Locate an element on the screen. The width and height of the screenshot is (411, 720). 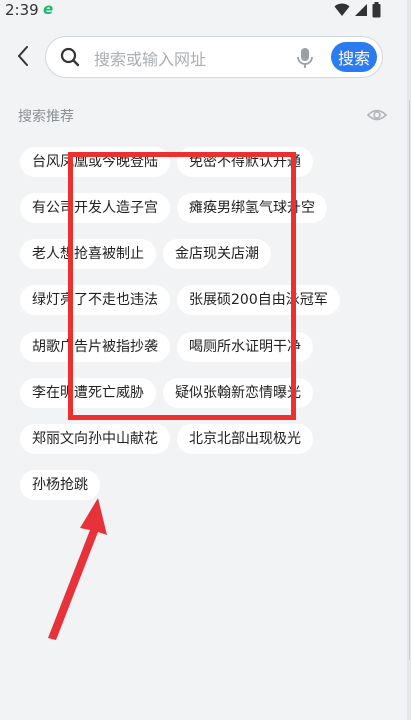
section-title: 搜索推荐 is located at coordinates (46, 117).